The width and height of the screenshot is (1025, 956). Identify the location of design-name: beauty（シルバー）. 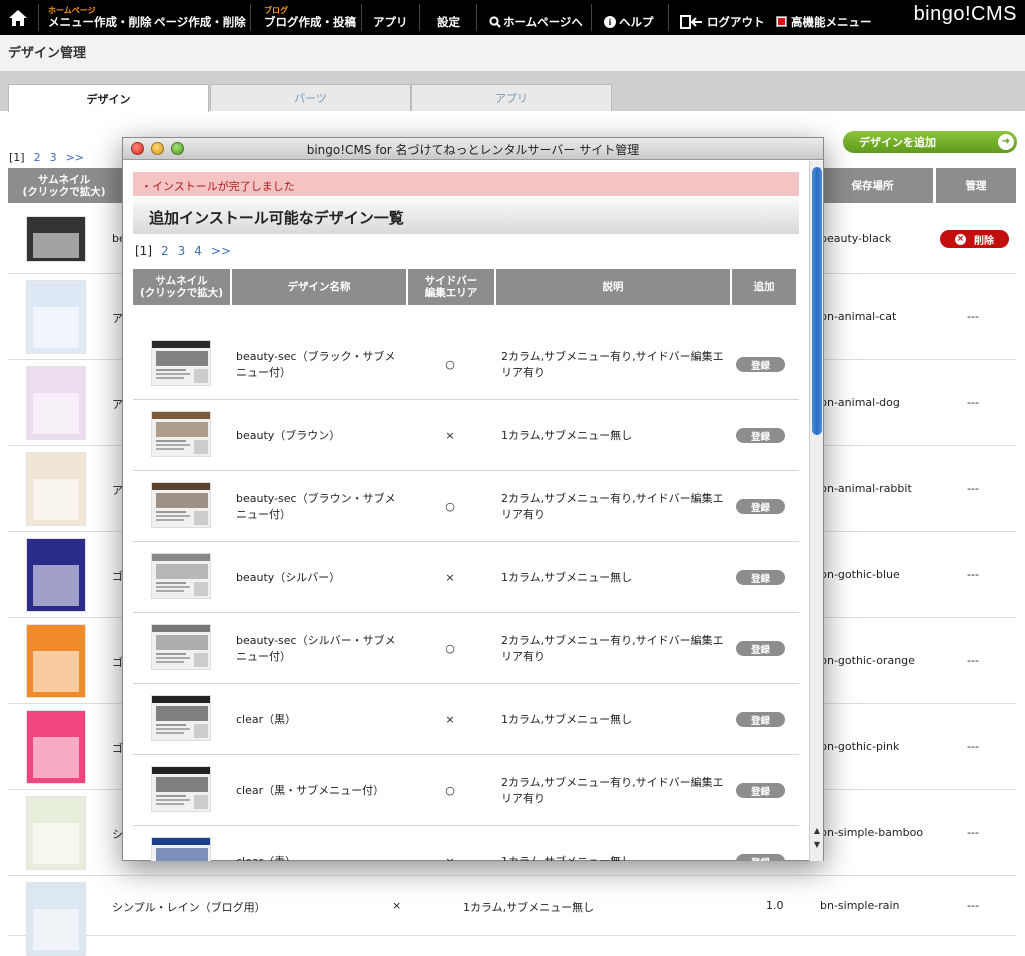
(288, 577).